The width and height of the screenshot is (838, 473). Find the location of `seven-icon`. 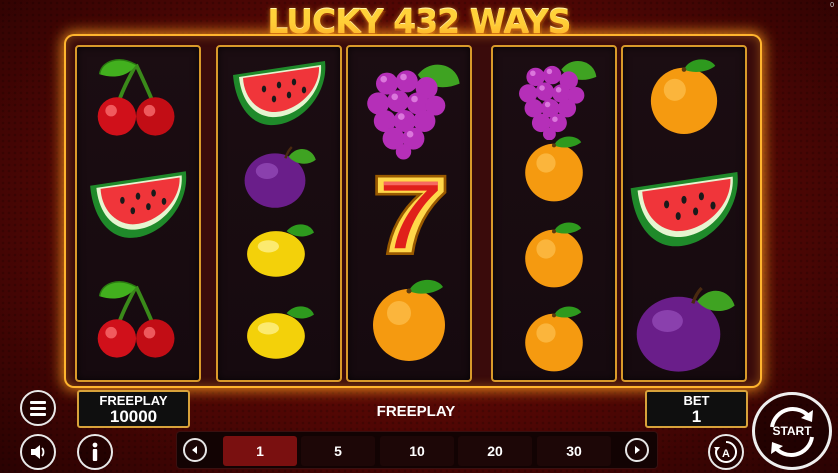

seven-icon is located at coordinates (411, 214).